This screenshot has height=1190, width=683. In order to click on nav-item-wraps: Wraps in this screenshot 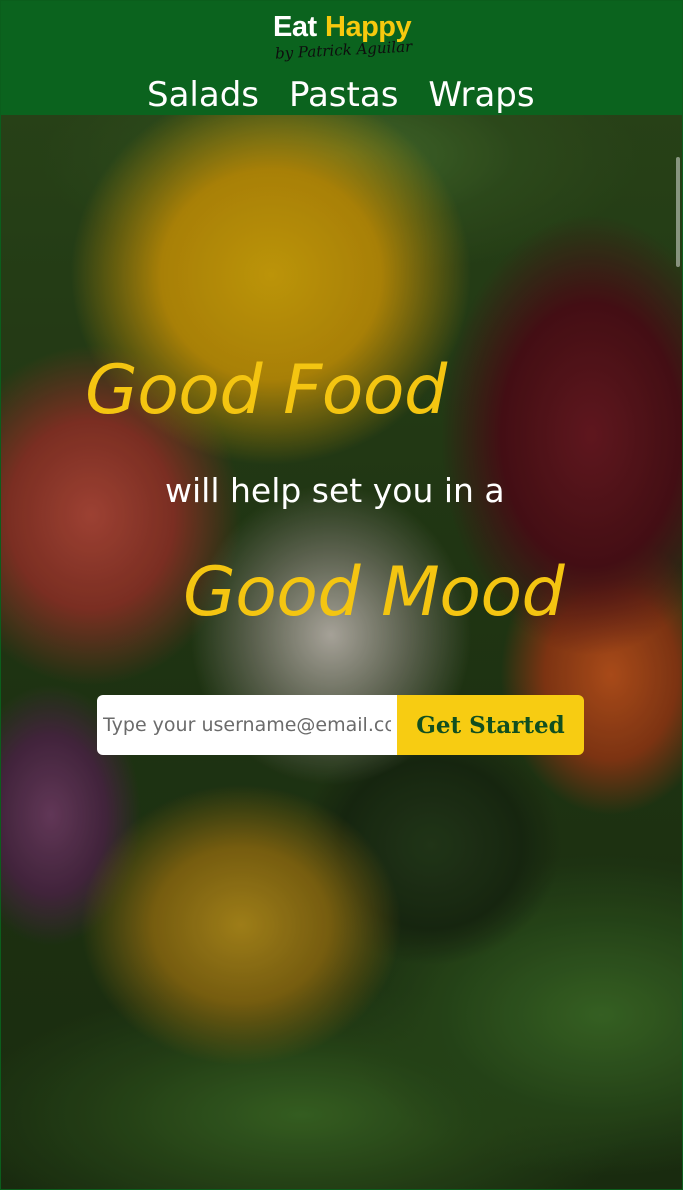, I will do `click(481, 95)`.